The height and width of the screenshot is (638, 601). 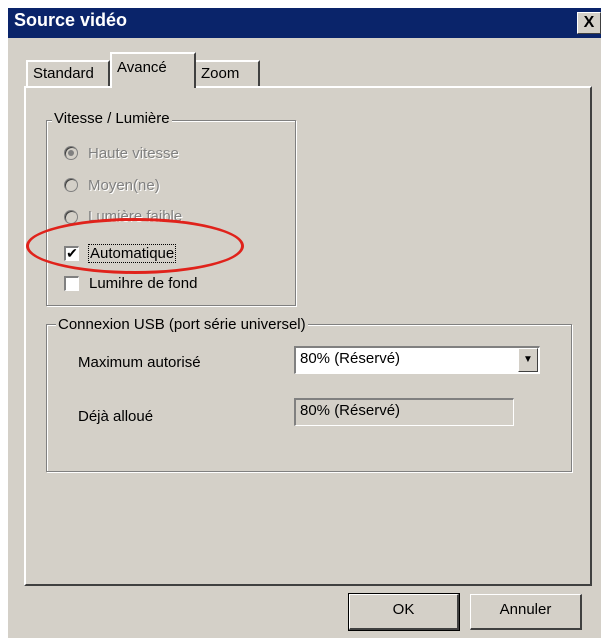 I want to click on radio-haute-vitesse-label: Haute vitesse, so click(x=133, y=153).